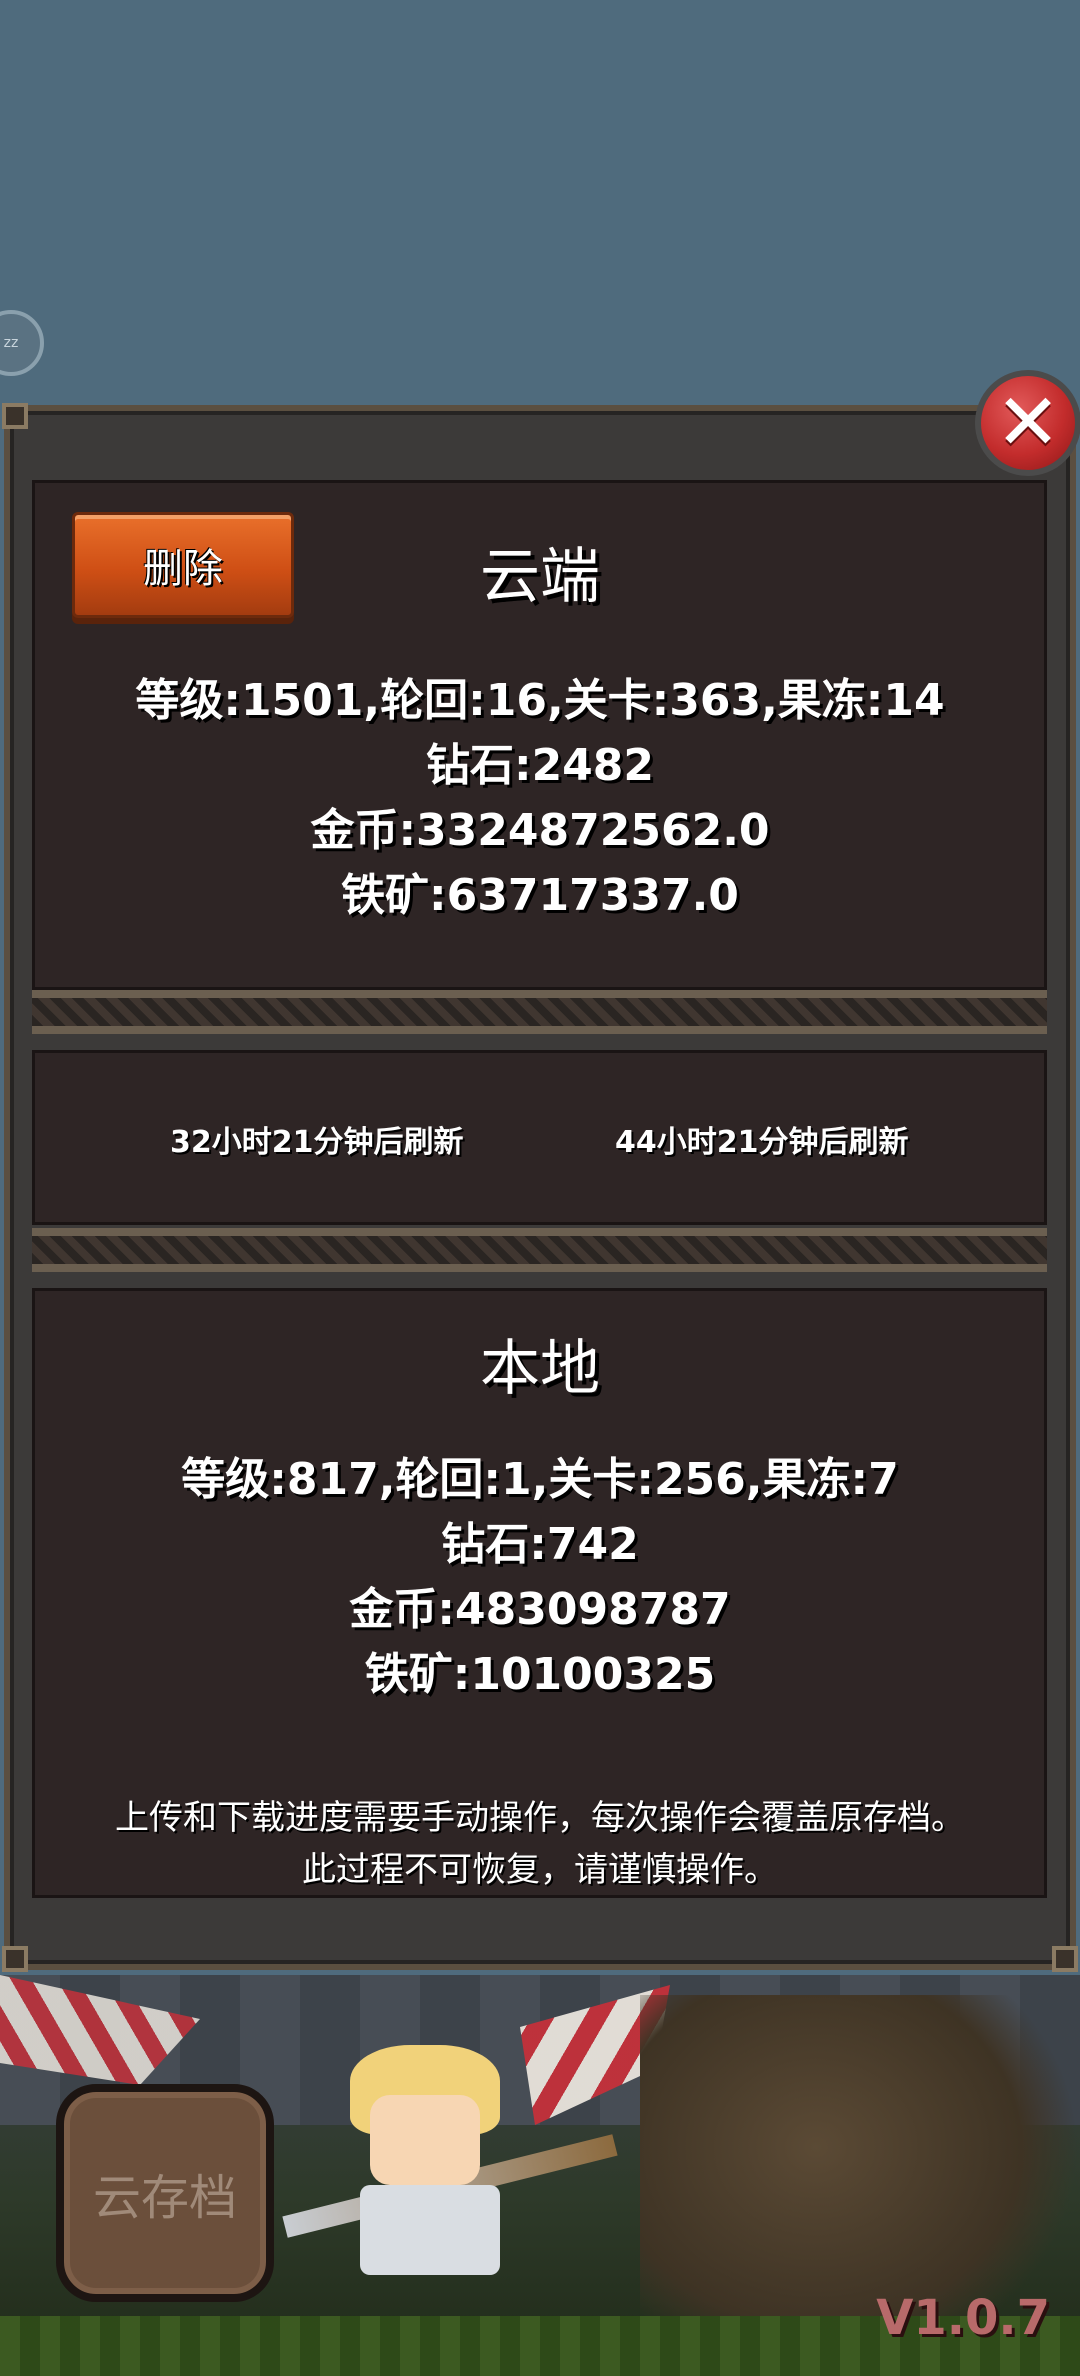  I want to click on cloud-diamond-line: 钻石:2482, so click(540, 765).